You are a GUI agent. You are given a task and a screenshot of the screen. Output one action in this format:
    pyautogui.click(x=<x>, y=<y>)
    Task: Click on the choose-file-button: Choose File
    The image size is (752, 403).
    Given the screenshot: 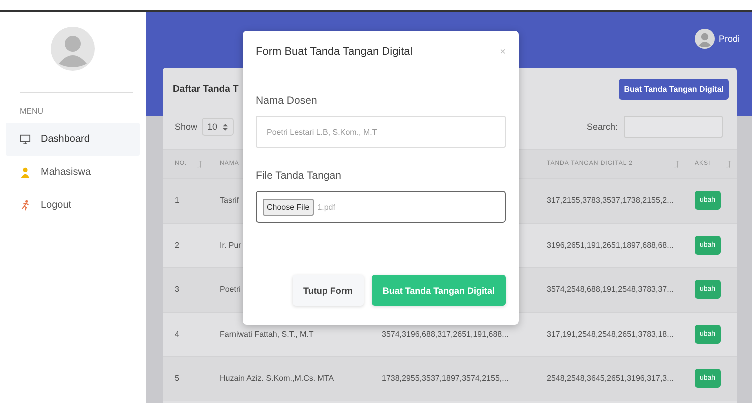 What is the action you would take?
    pyautogui.click(x=288, y=207)
    